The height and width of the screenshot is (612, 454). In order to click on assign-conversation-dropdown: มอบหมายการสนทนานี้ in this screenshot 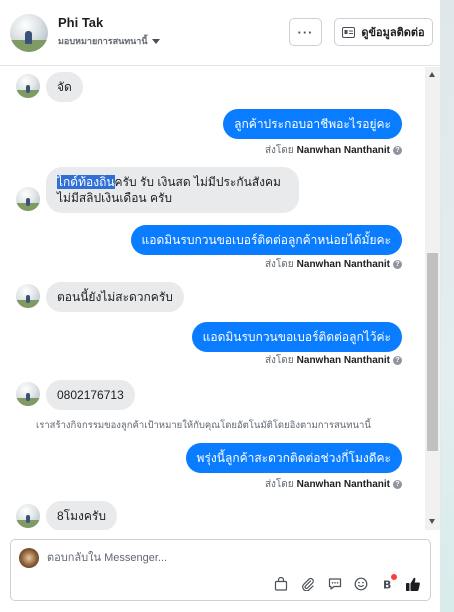, I will do `click(109, 41)`.